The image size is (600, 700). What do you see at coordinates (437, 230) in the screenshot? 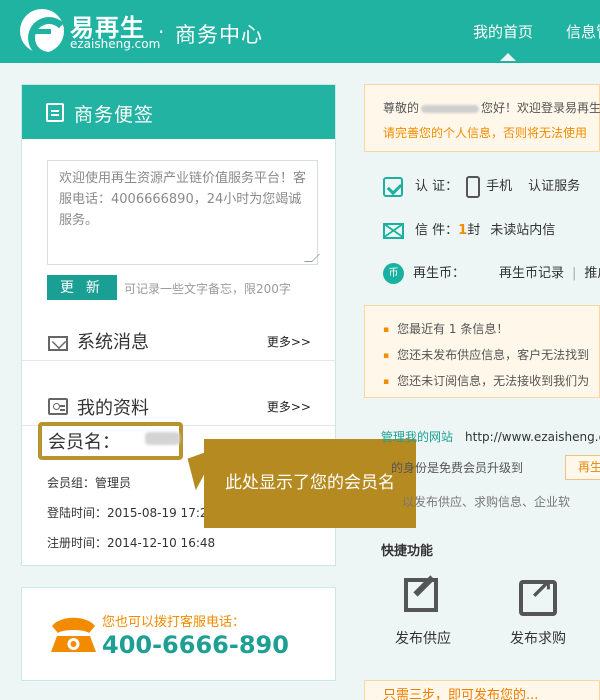
I see `mail-label: 信 件：` at bounding box center [437, 230].